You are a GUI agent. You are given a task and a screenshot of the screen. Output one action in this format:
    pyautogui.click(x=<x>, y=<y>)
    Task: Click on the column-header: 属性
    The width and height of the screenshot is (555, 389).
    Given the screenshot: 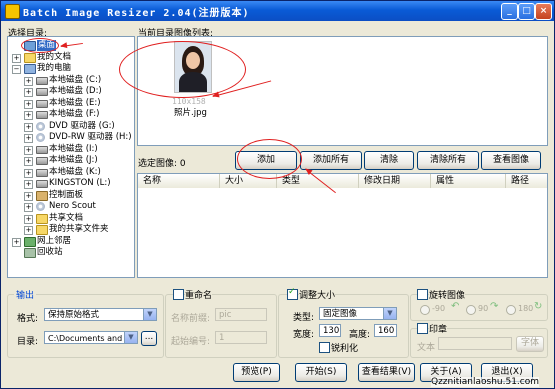 What is the action you would take?
    pyautogui.click(x=468, y=181)
    